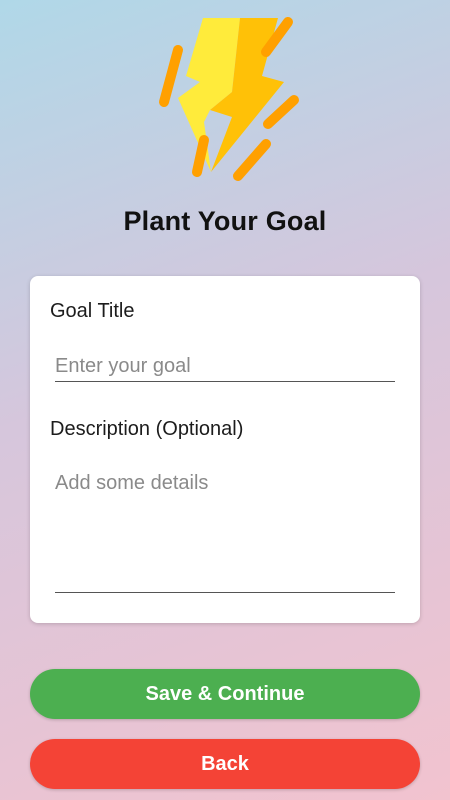 The height and width of the screenshot is (800, 450). What do you see at coordinates (228, 98) in the screenshot?
I see `lightning-bolt-icon` at bounding box center [228, 98].